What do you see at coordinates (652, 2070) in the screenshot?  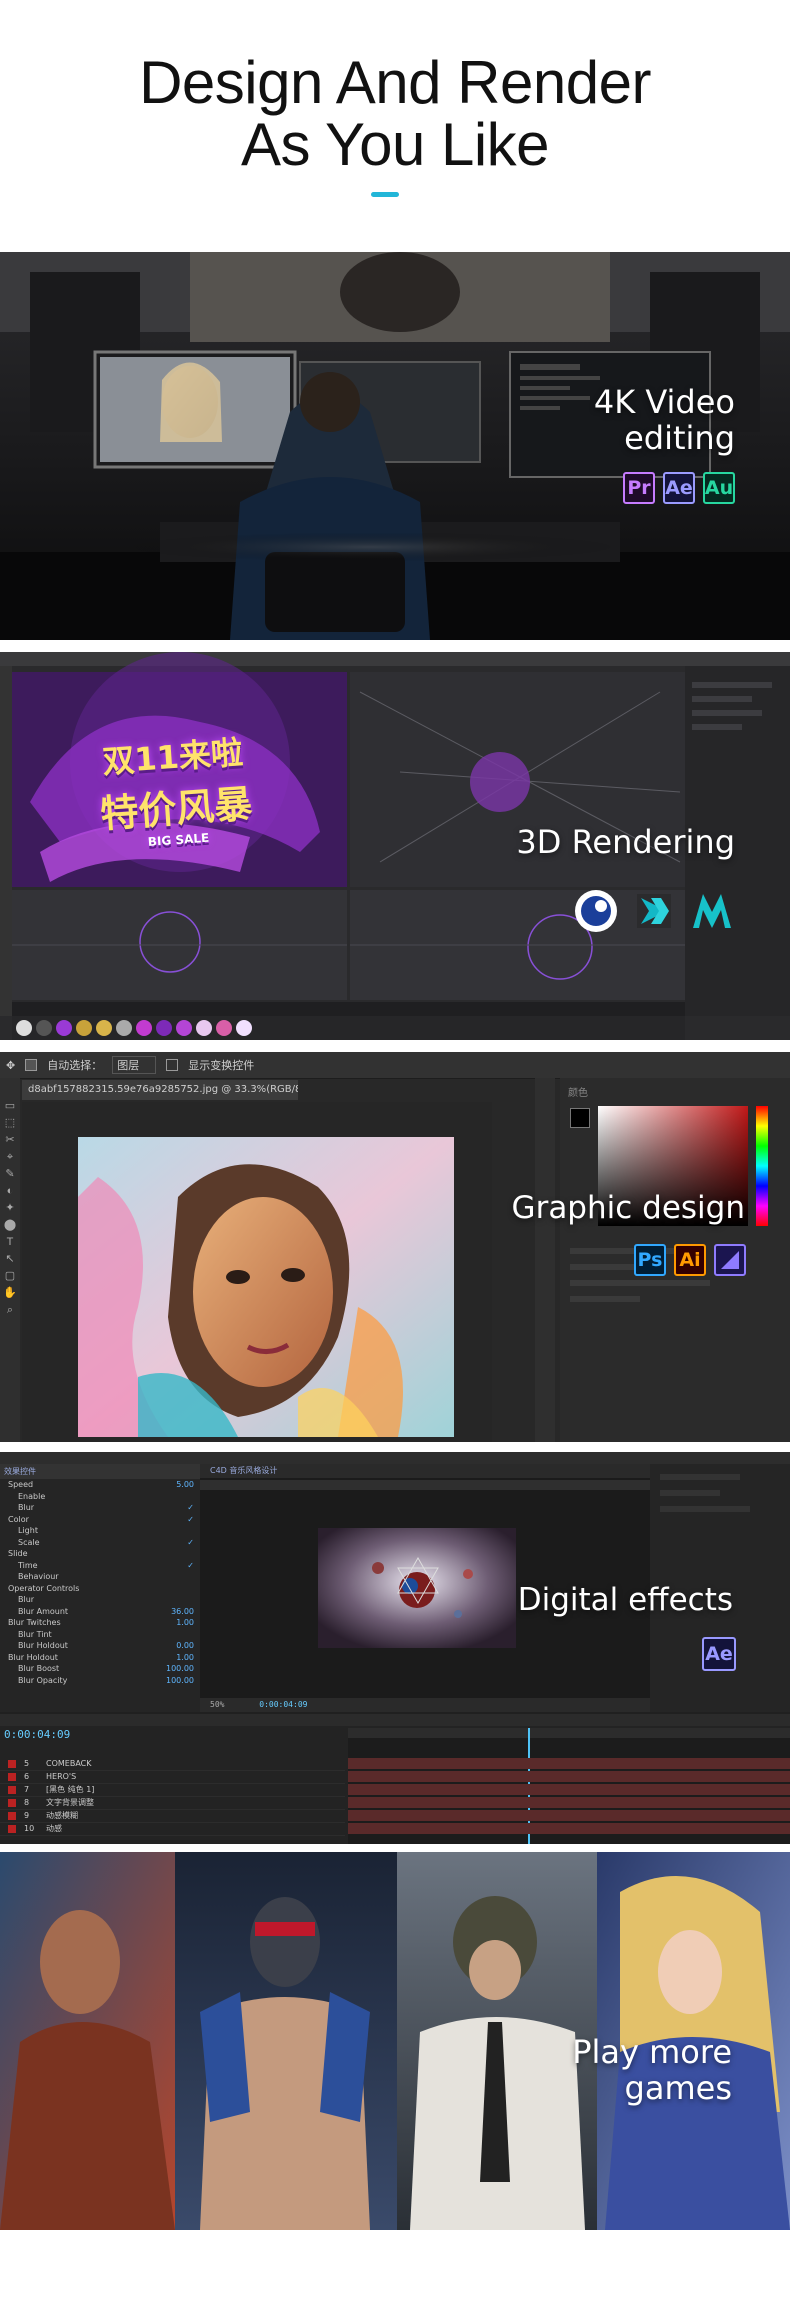 I see `games-caption: Play more games` at bounding box center [652, 2070].